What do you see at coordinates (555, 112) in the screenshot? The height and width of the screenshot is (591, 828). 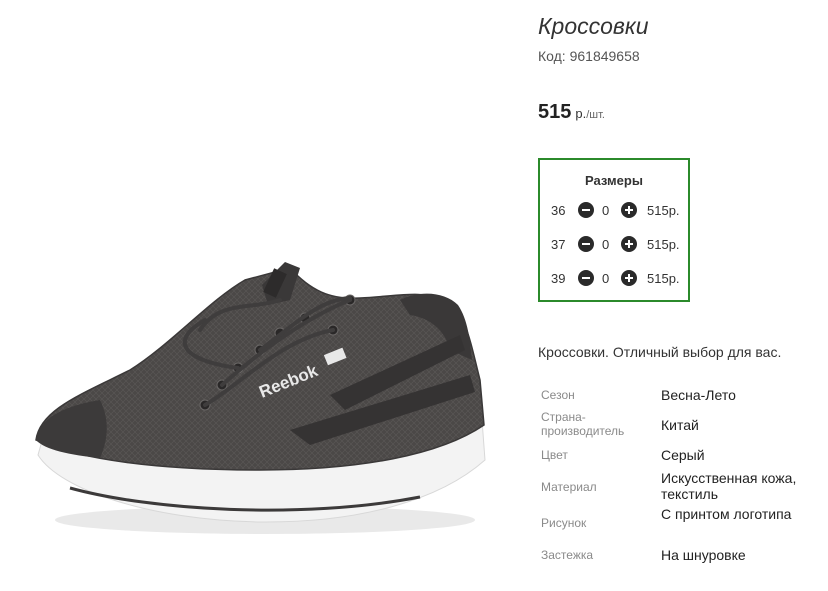 I see `price-value: 515` at bounding box center [555, 112].